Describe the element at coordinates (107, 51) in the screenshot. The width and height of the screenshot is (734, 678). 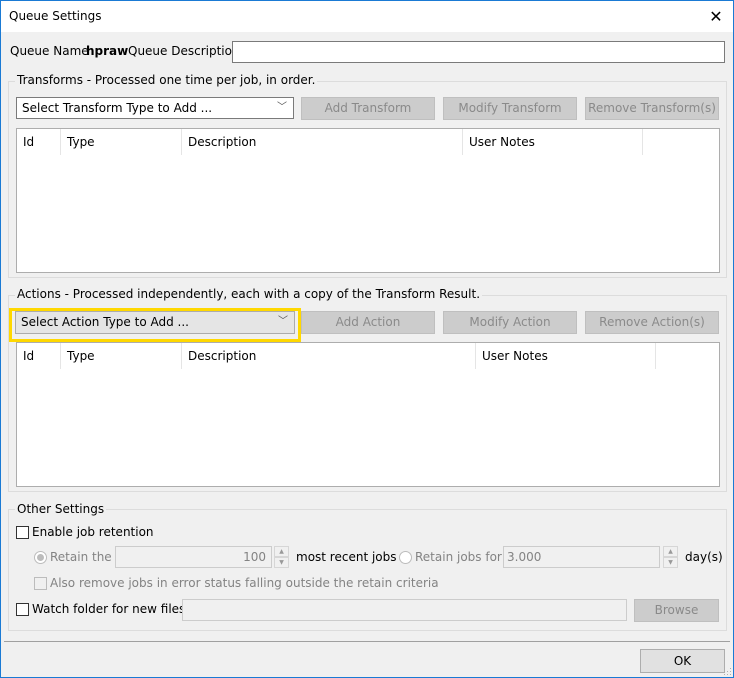
I see `queue-name-value: hpraw` at that location.